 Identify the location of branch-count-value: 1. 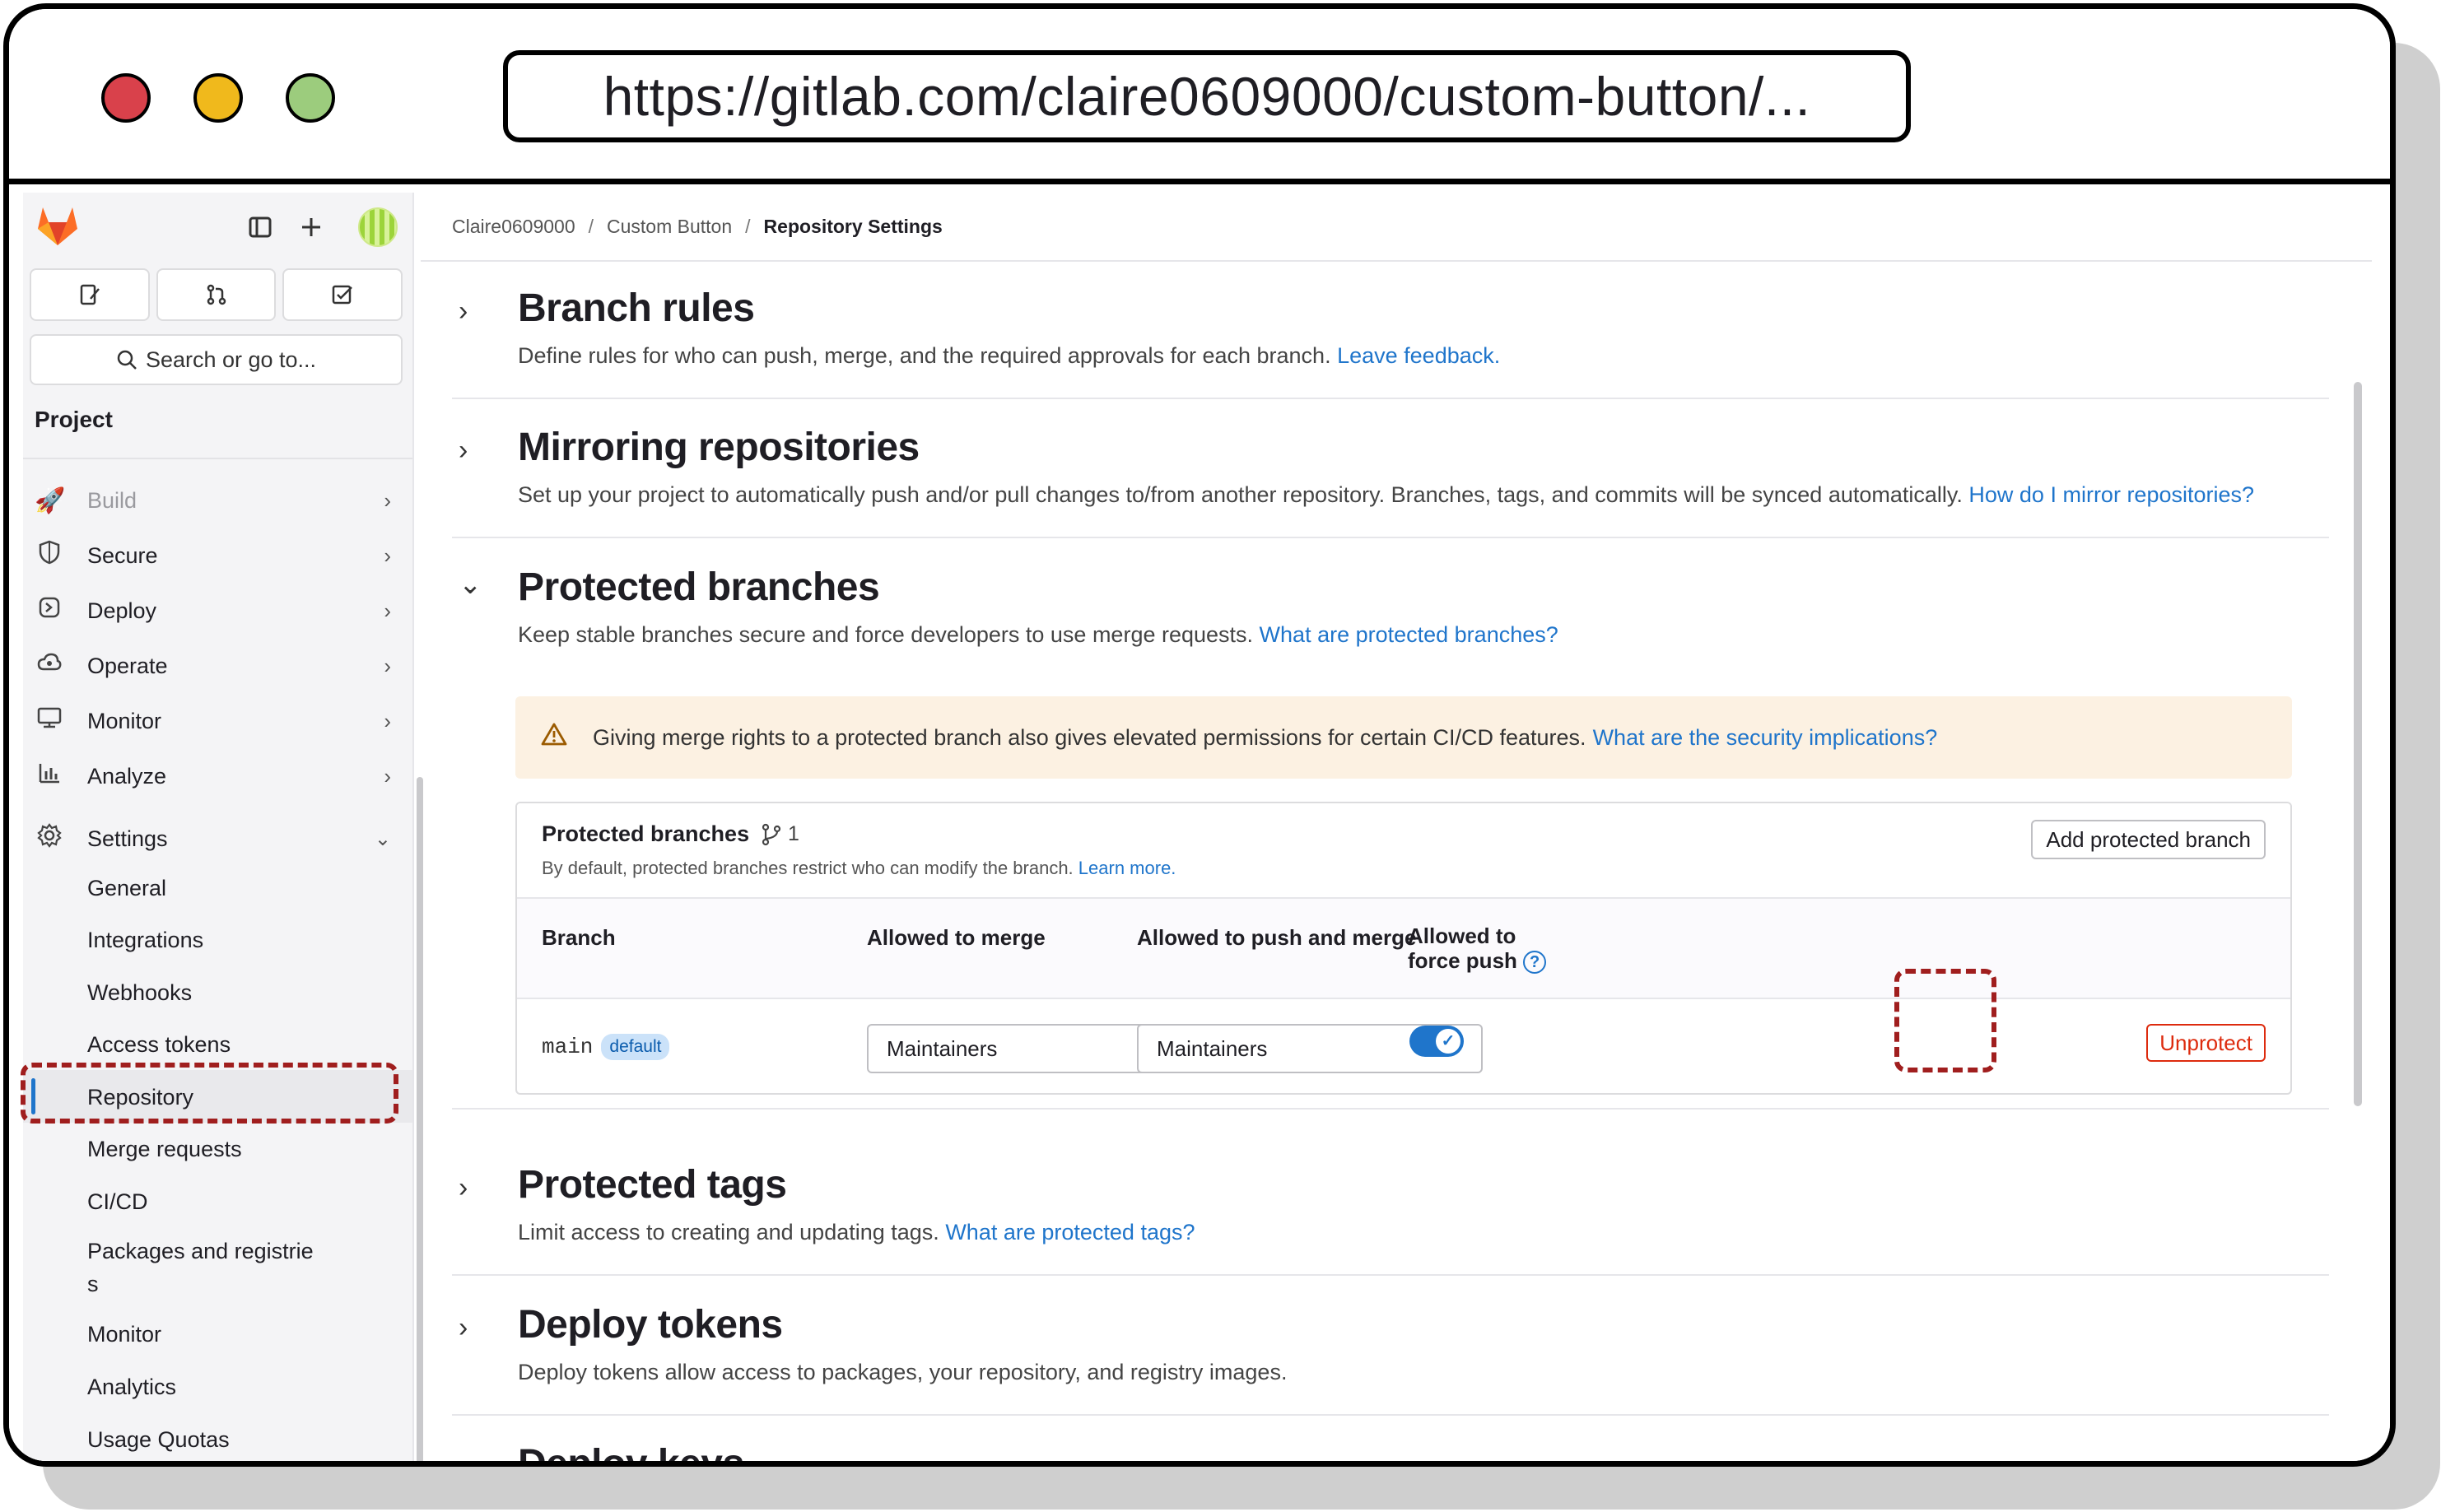
(793, 833).